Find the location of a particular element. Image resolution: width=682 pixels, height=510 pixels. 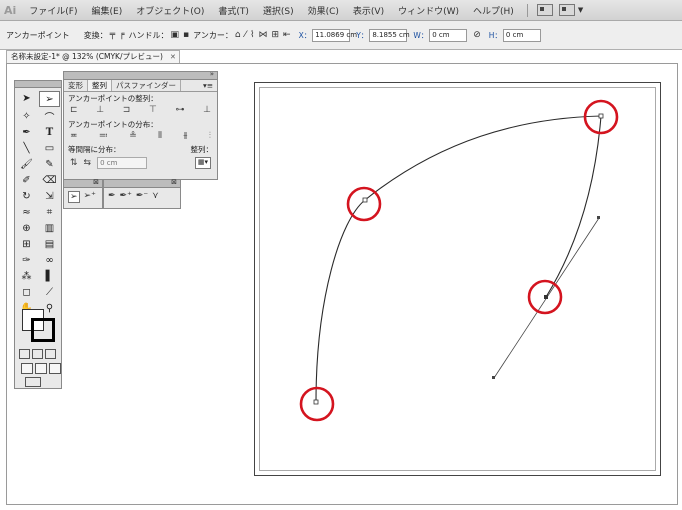

tools-panel-header is located at coordinates (38, 84).